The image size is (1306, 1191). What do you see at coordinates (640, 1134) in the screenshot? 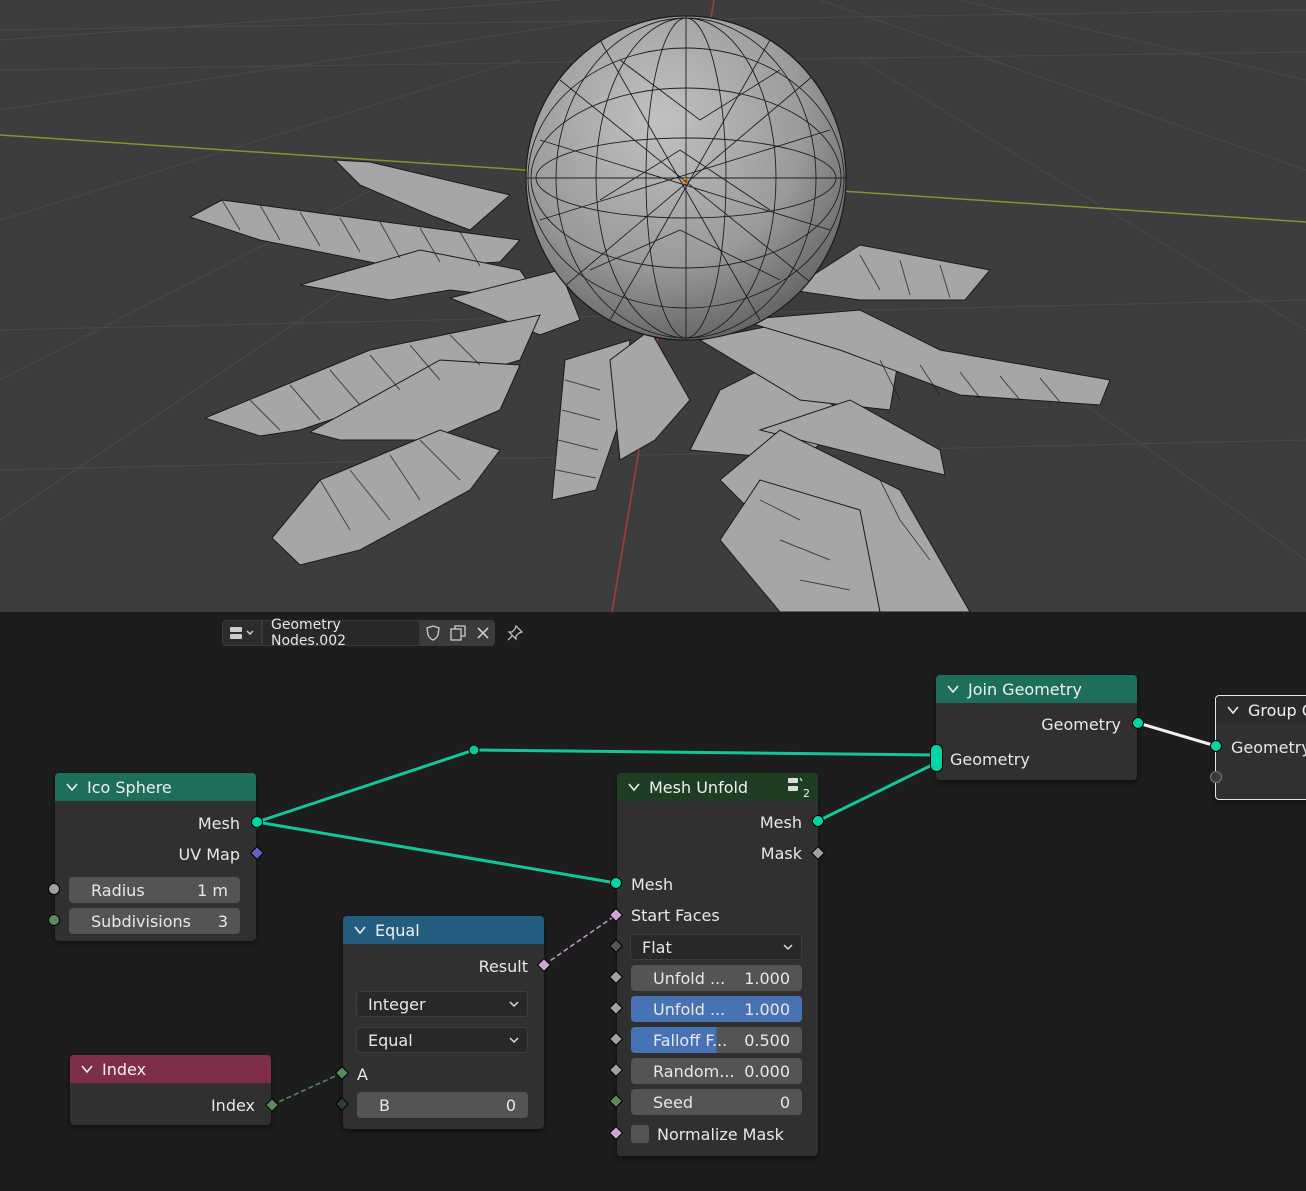
I see `normalize-mask-checkbox` at bounding box center [640, 1134].